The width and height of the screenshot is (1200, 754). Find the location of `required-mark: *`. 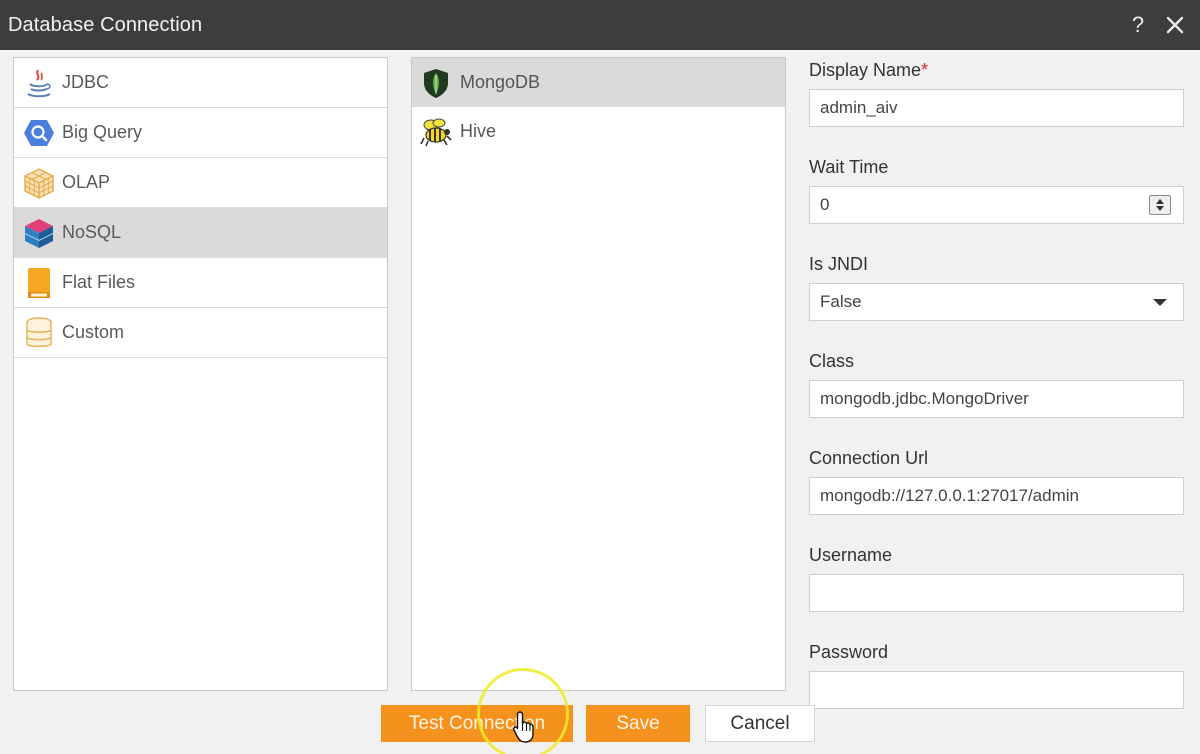

required-mark: * is located at coordinates (925, 70).